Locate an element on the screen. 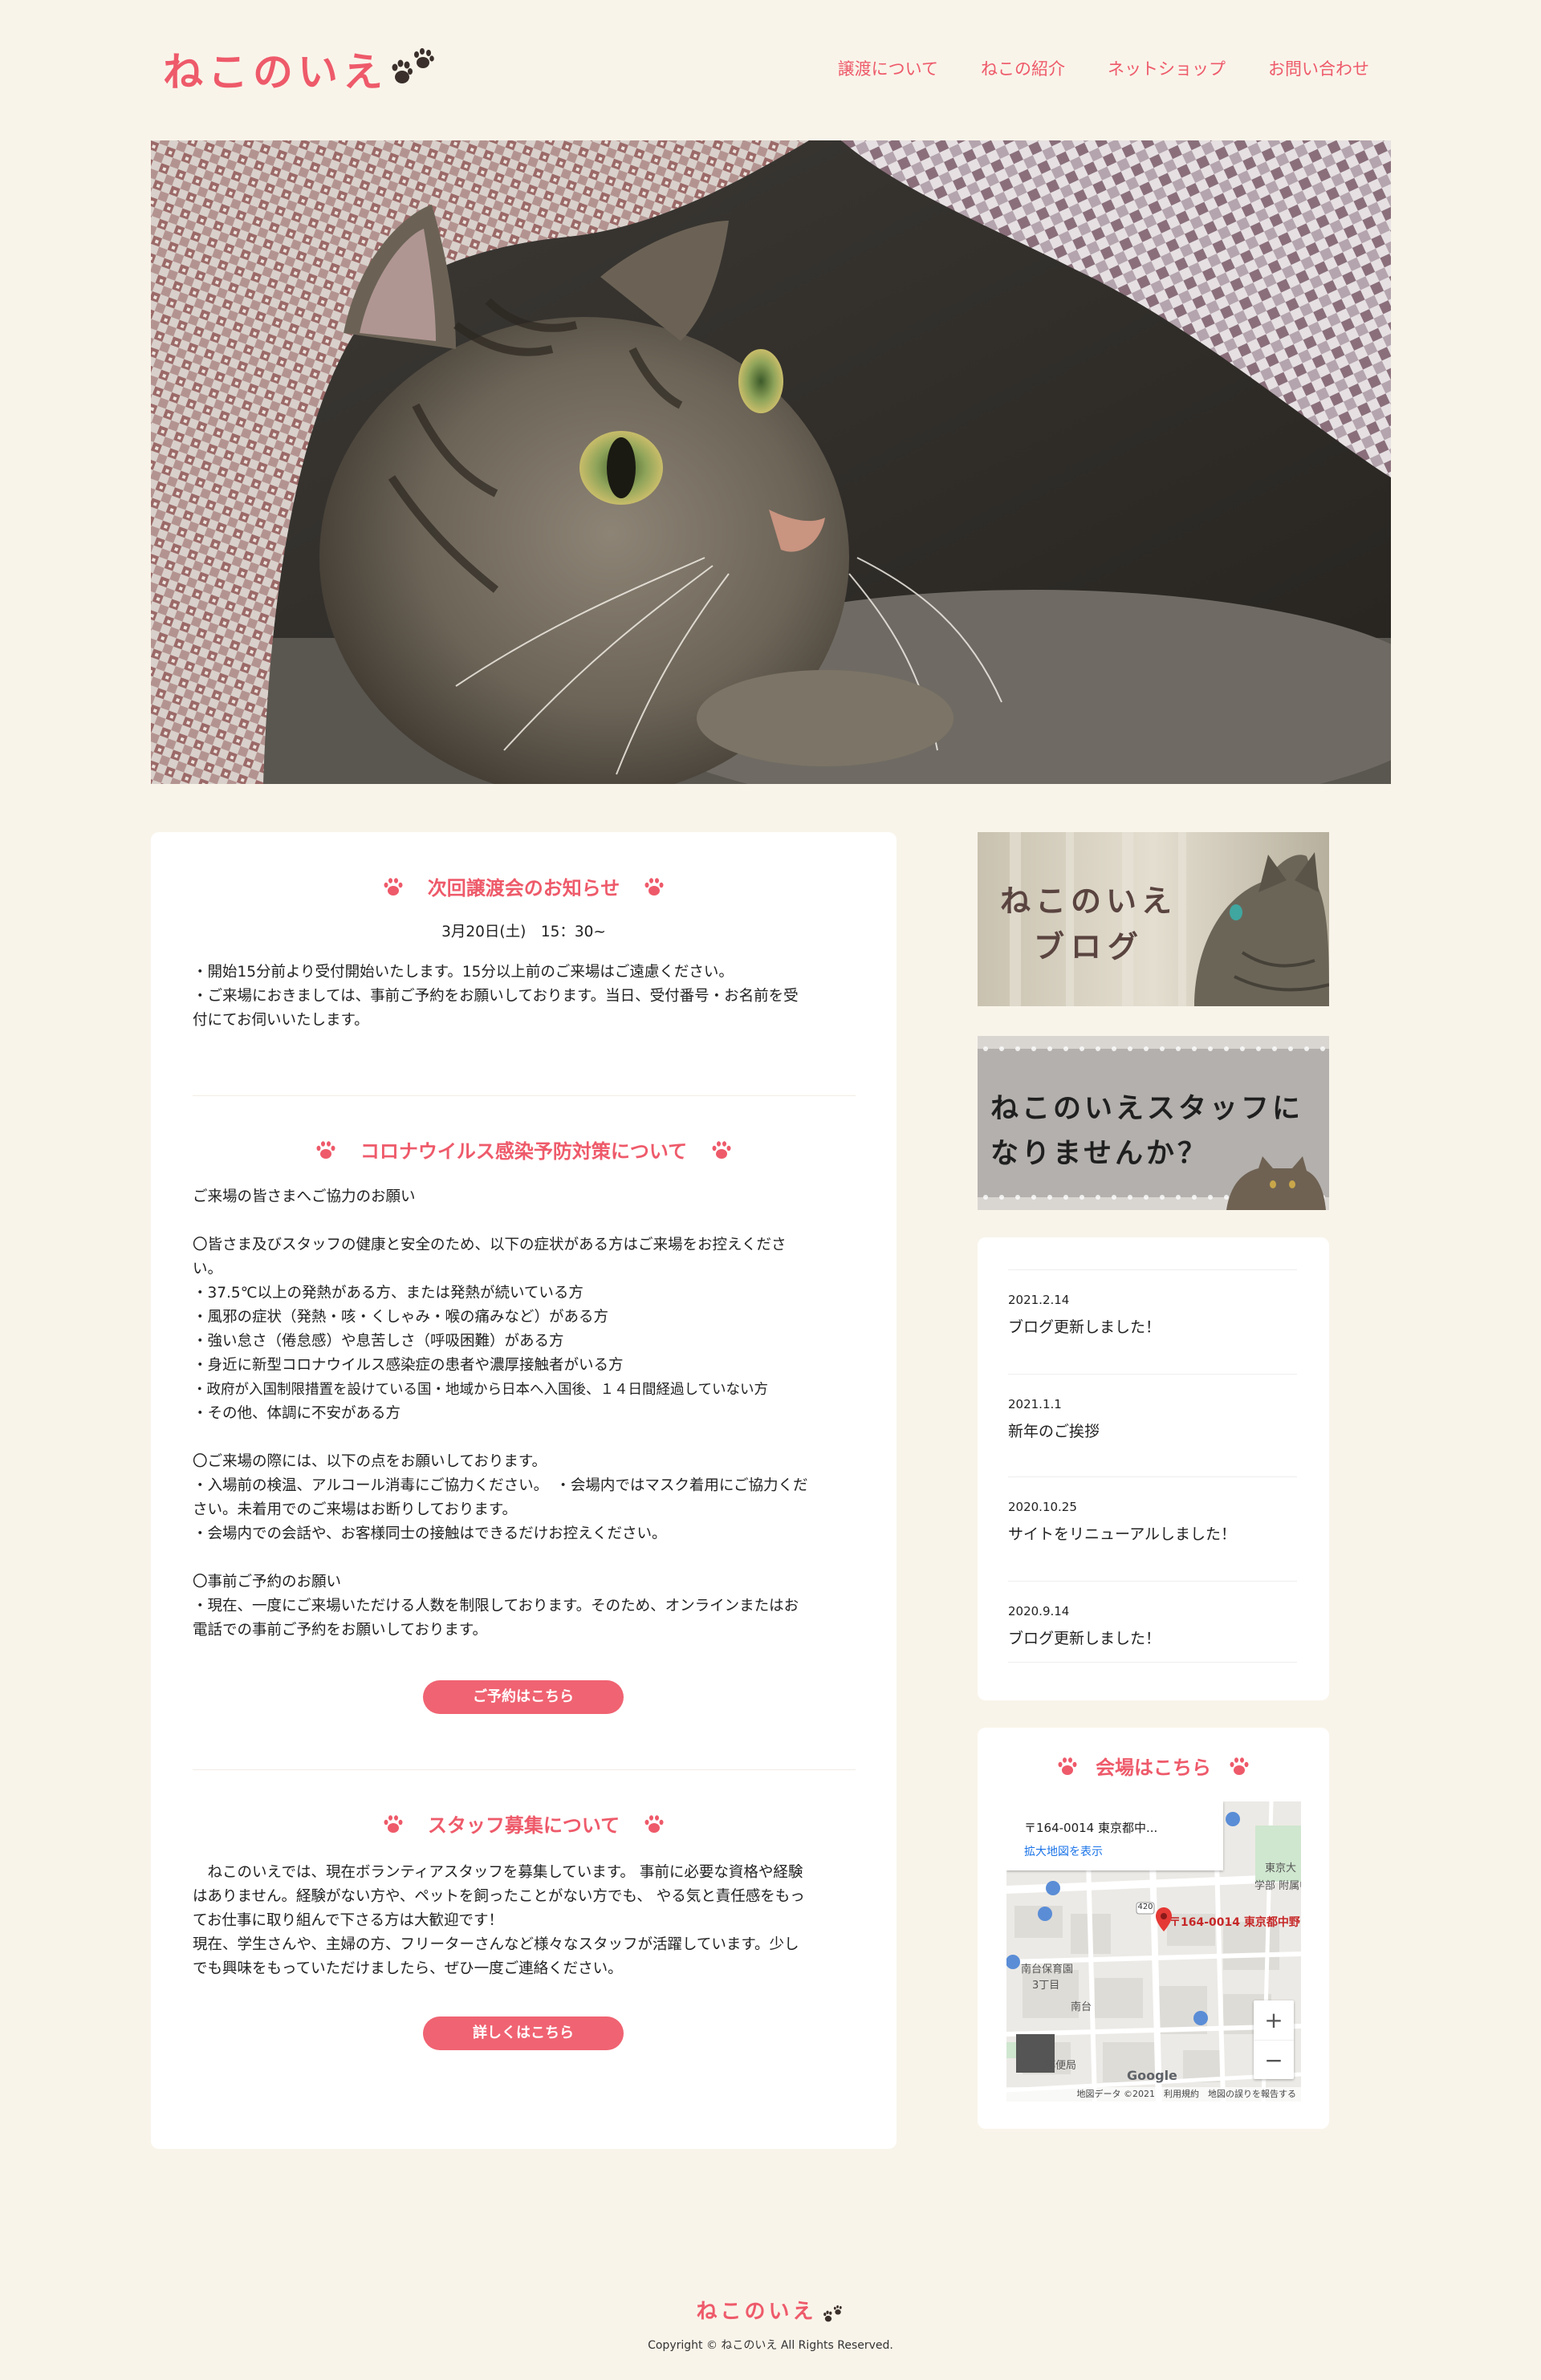 The height and width of the screenshot is (2380, 1541). nav-item-shop: ネットショップ is located at coordinates (1167, 68).